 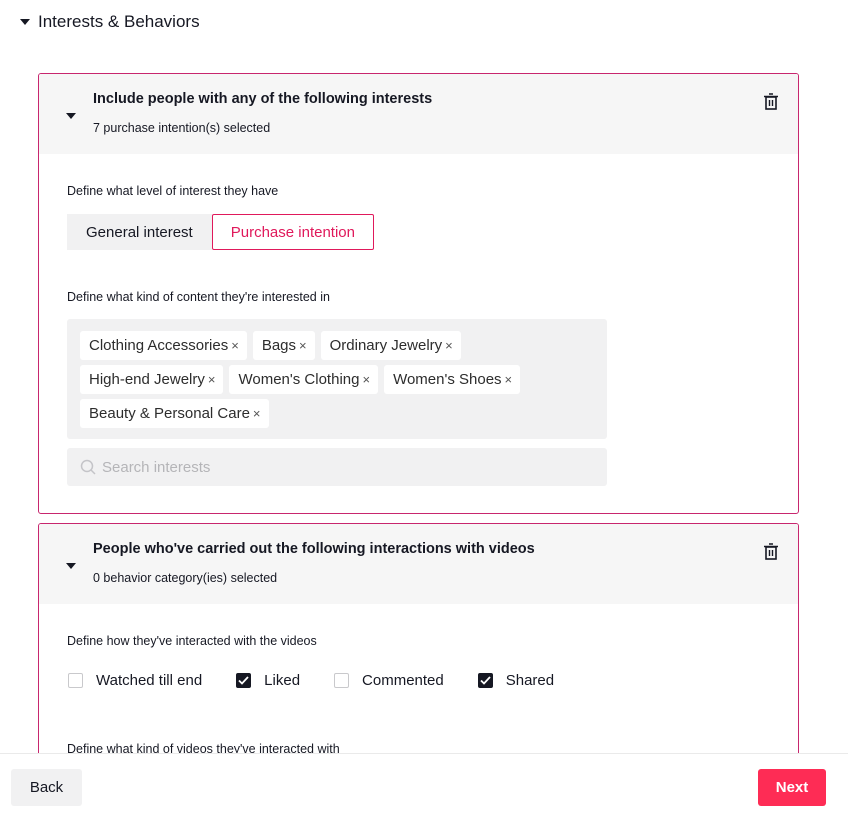 I want to click on interest-tag: Clothing Accessories ×, so click(x=163, y=345).